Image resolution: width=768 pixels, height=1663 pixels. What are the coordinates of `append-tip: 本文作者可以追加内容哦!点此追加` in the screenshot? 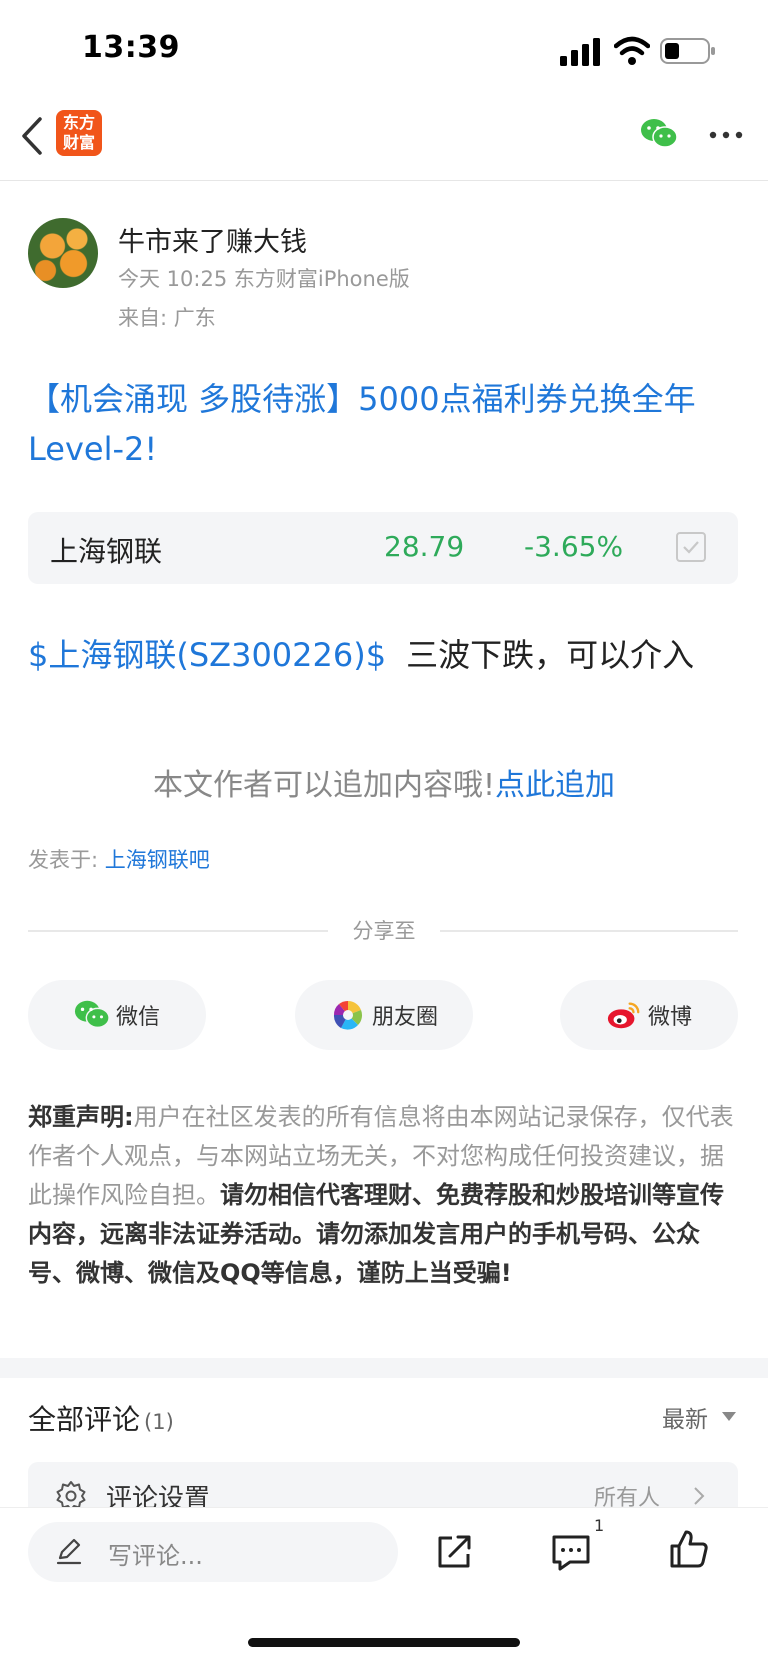 It's located at (384, 782).